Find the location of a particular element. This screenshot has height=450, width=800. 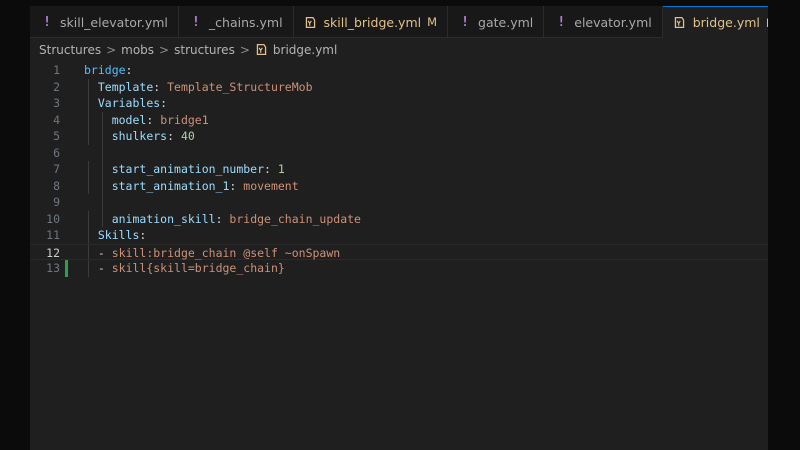

code-text: Skills: is located at coordinates (115, 235).